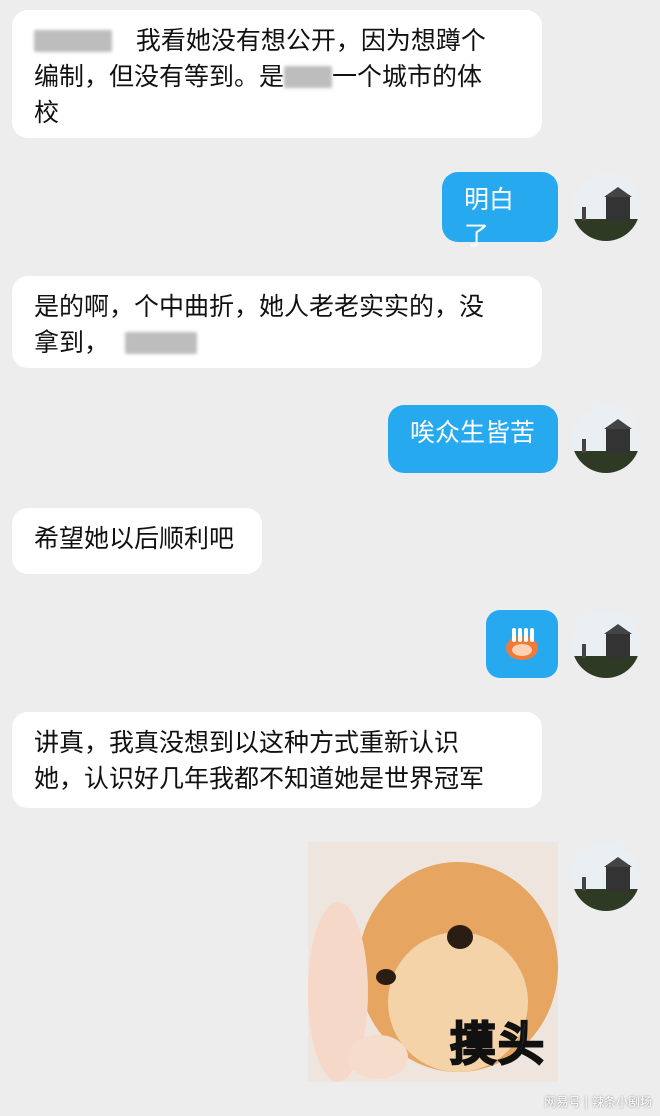  Describe the element at coordinates (598, 1102) in the screenshot. I see `watermark: 网易号 | 辣条小剧场` at that location.